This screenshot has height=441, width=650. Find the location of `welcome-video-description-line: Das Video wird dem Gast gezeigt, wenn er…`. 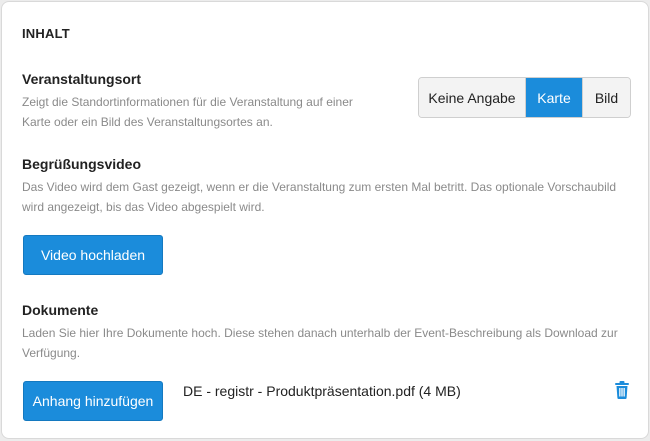

welcome-video-description-line: Das Video wird dem Gast gezeigt, wenn er… is located at coordinates (319, 187).